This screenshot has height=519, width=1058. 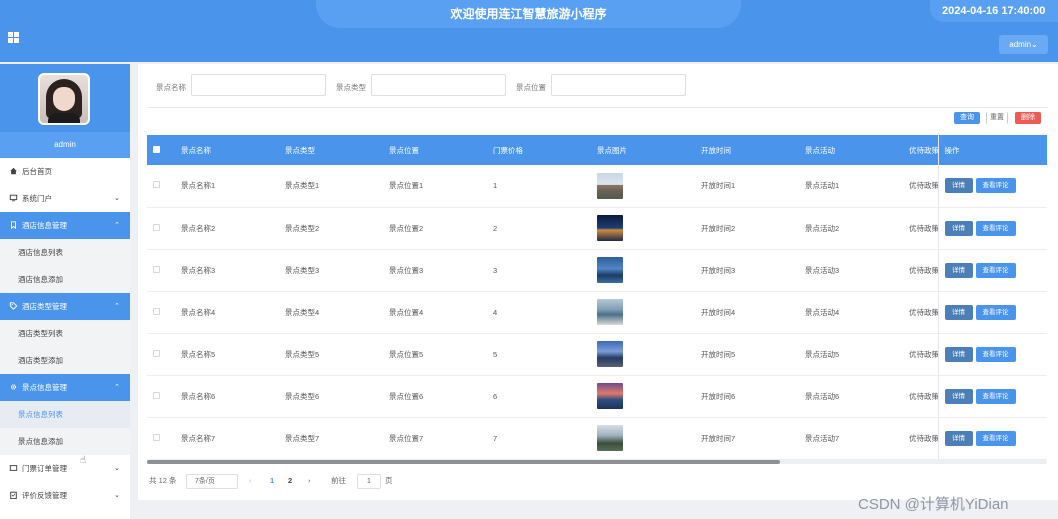 What do you see at coordinates (65, 171) in the screenshot?
I see `sidebar-item: 后台首页` at bounding box center [65, 171].